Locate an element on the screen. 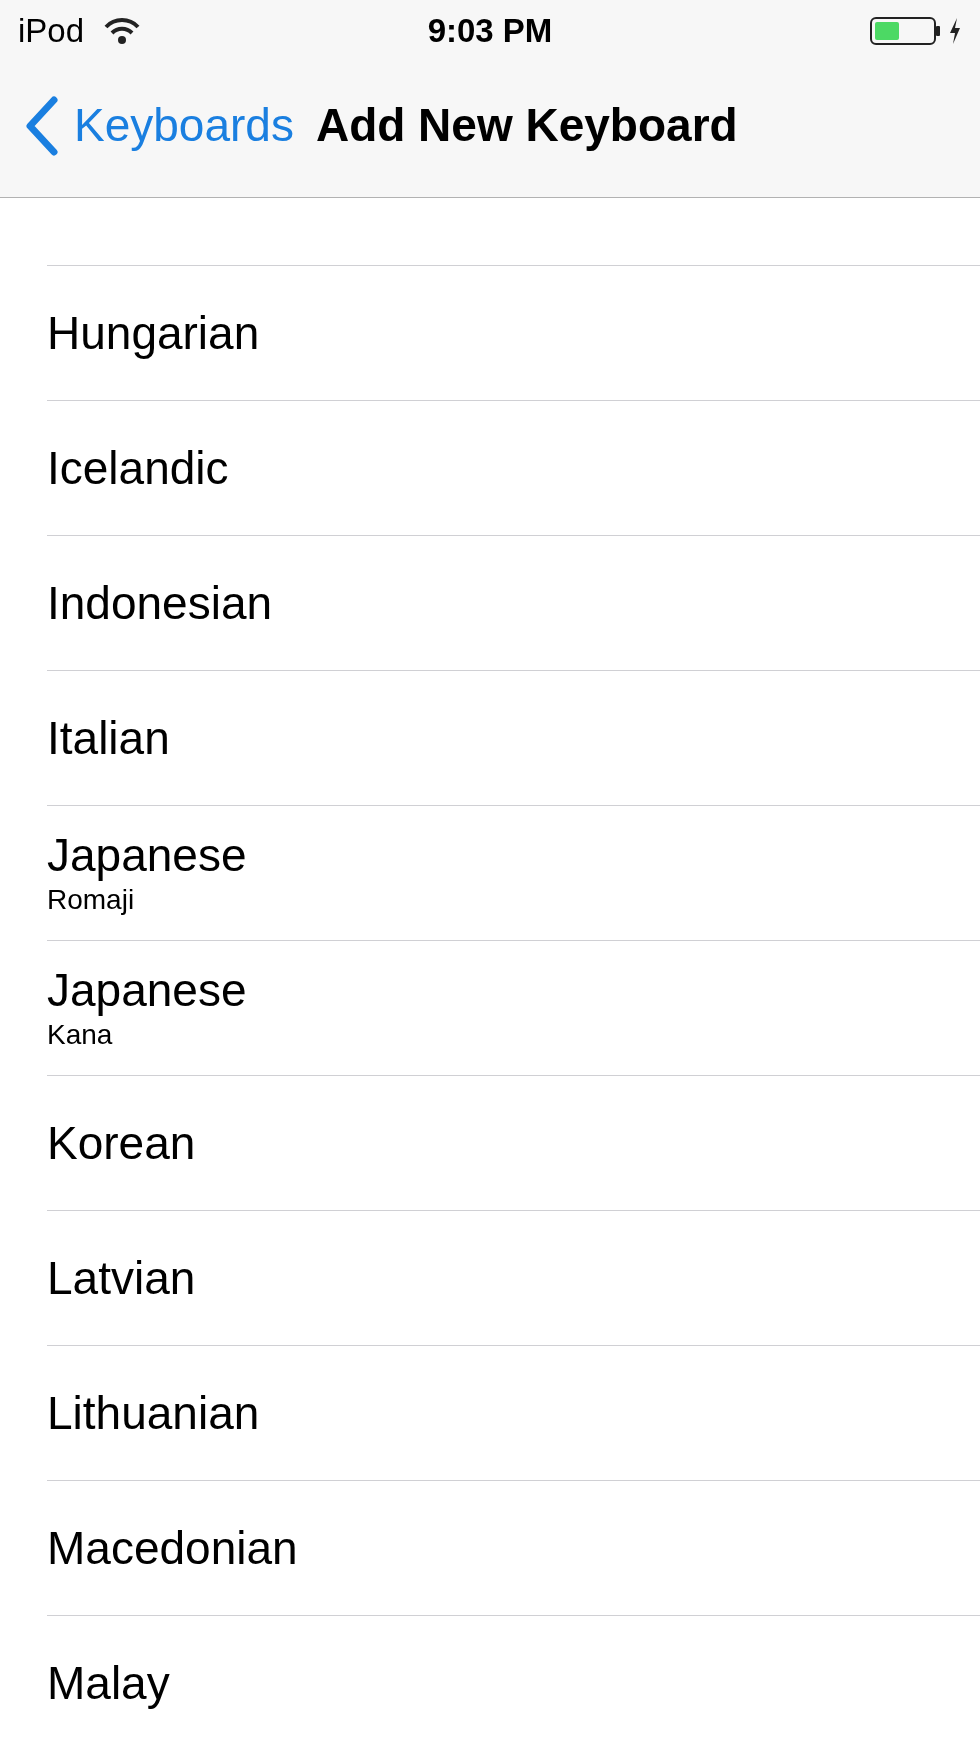 The image size is (980, 1740). status-time: 9:03 PM is located at coordinates (490, 31).